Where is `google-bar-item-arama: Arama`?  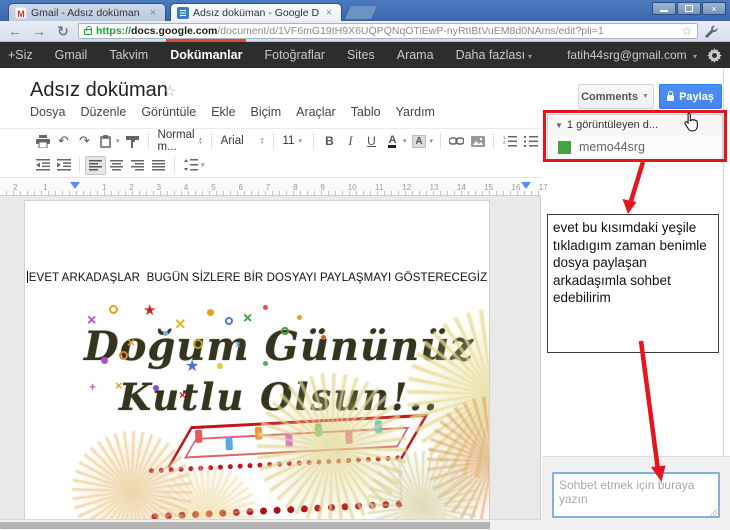
google-bar-item-arama: Arama is located at coordinates (415, 55).